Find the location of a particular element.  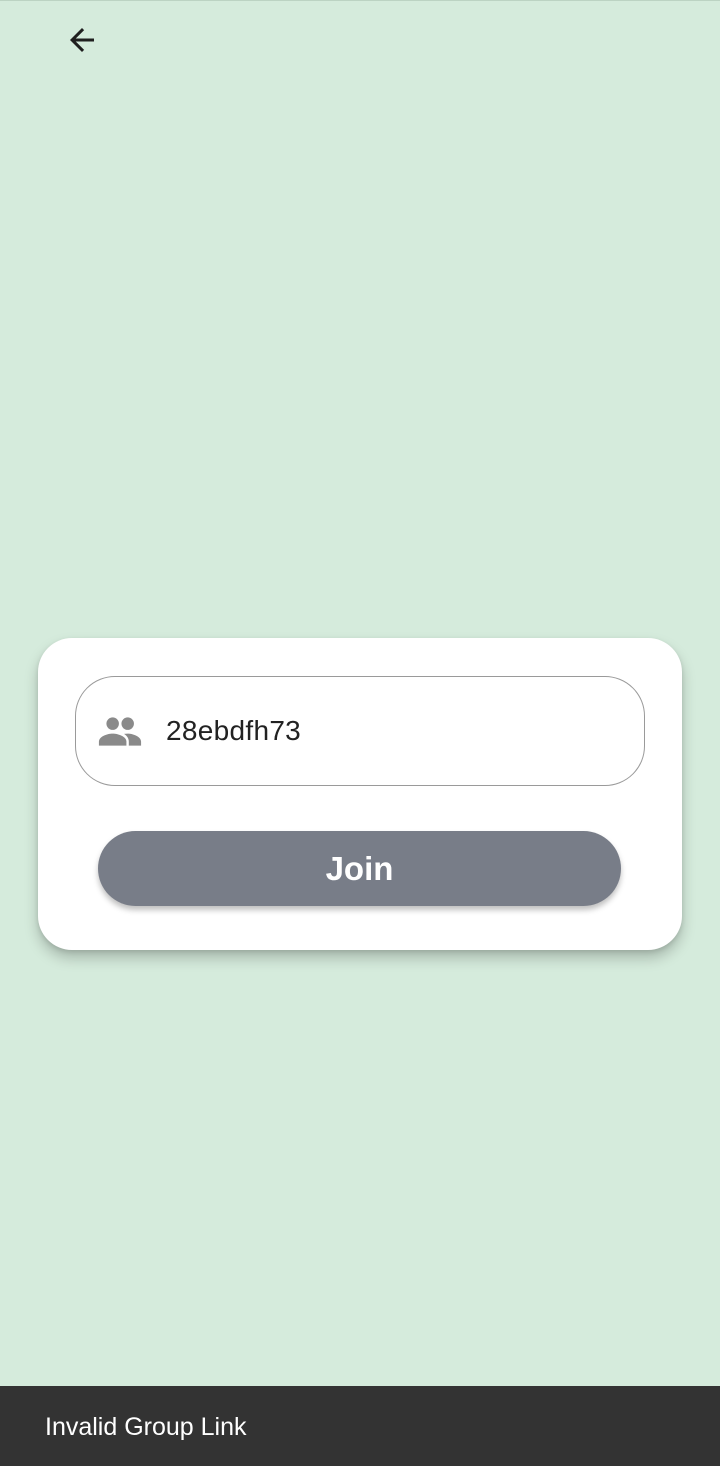

arrow-left-icon is located at coordinates (82, 40).